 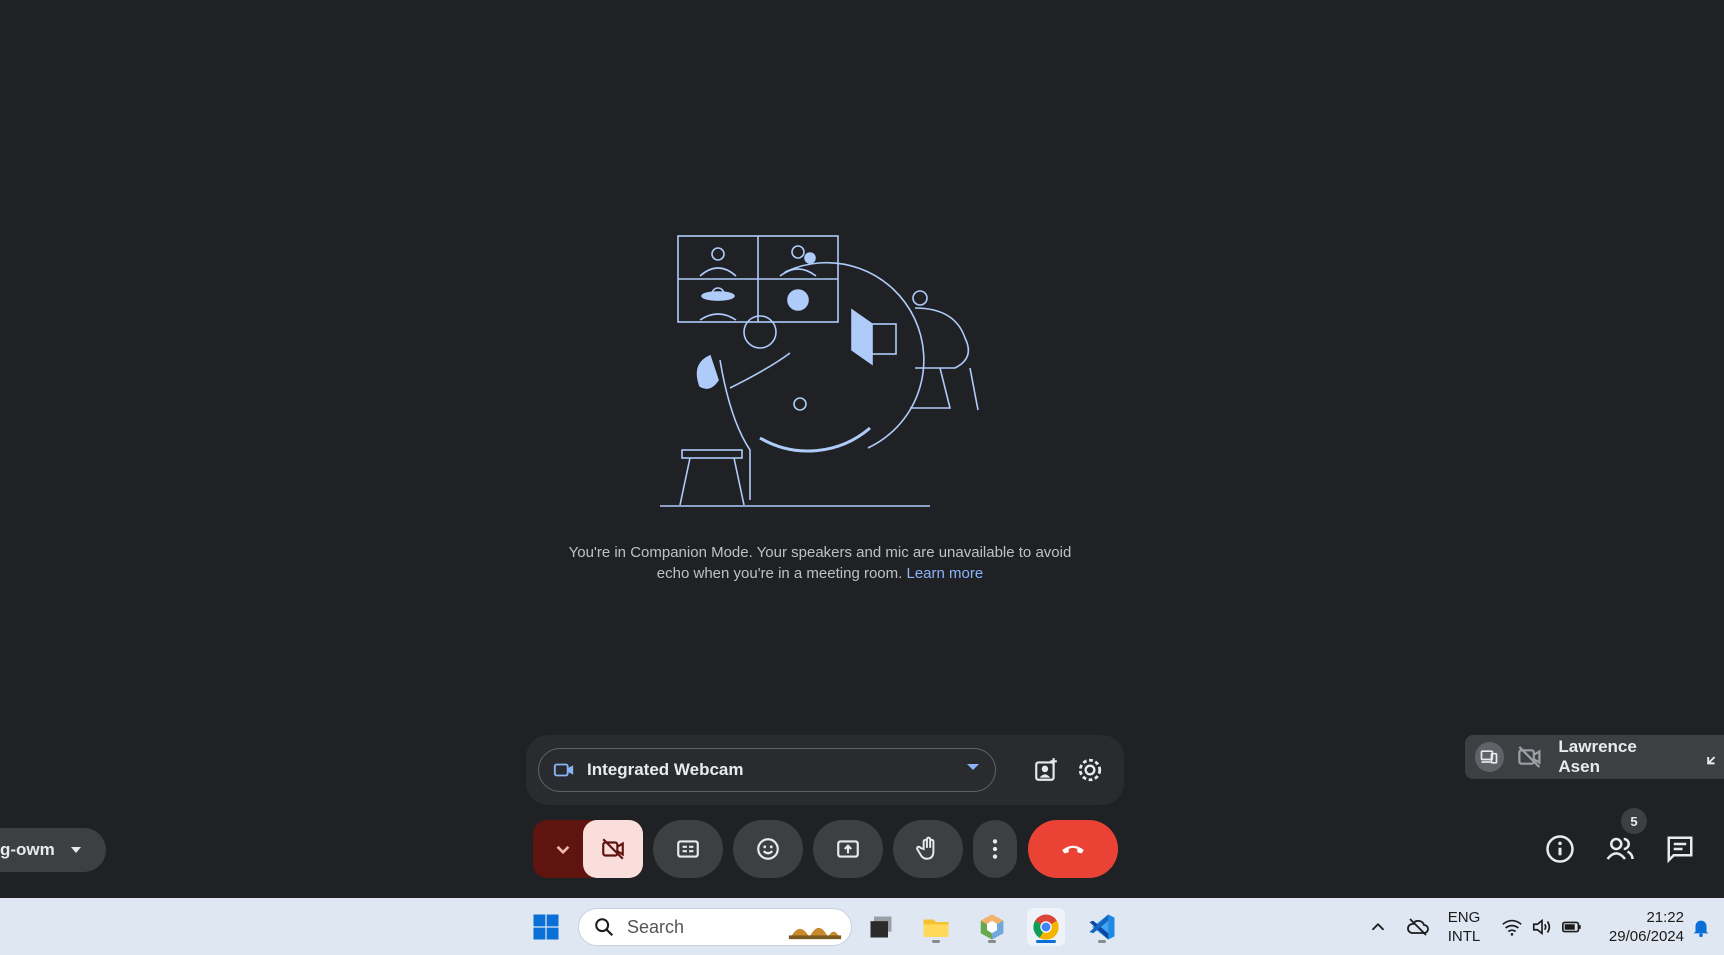 I want to click on language-code: ENG, so click(x=1464, y=917).